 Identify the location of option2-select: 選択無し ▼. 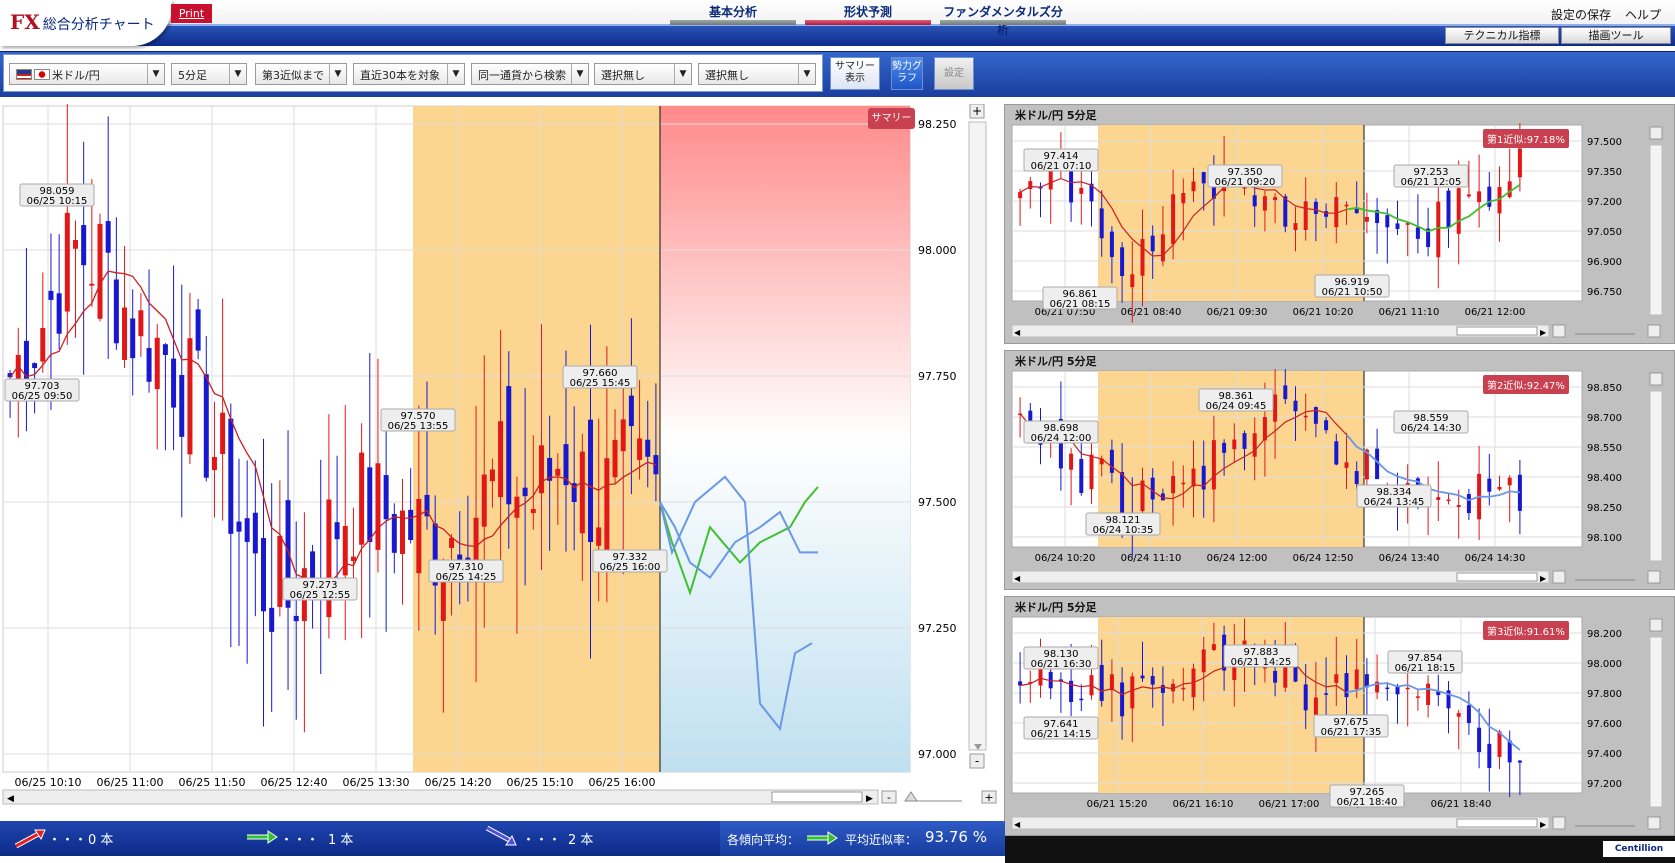
(757, 74).